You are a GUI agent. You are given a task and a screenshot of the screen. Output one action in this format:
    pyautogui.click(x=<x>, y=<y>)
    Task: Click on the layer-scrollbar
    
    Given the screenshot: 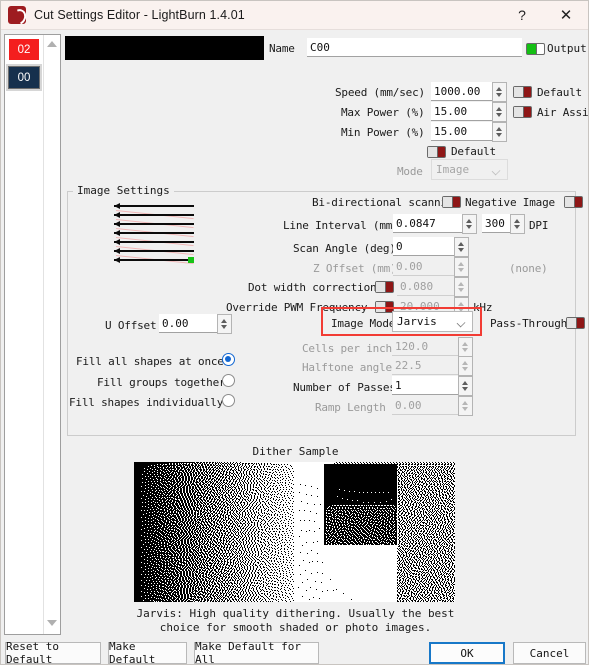 What is the action you would take?
    pyautogui.click(x=51, y=334)
    